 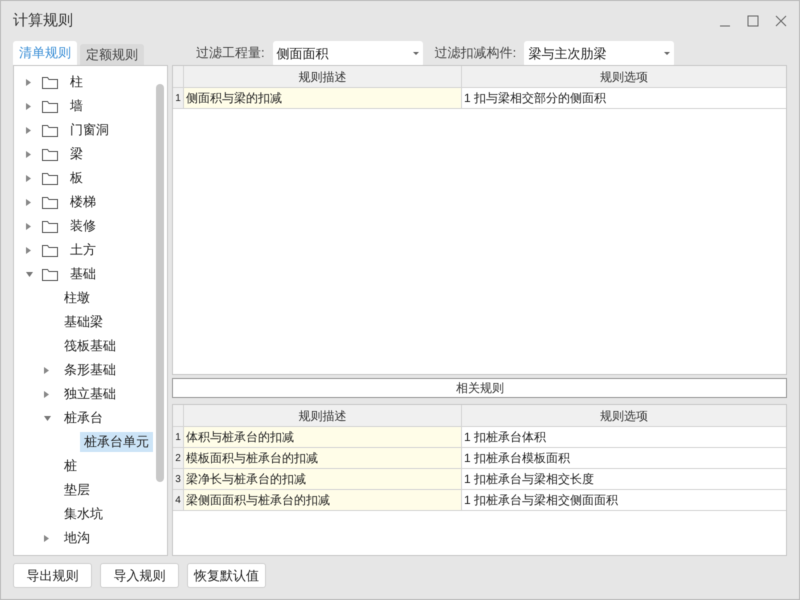 What do you see at coordinates (90, 394) in the screenshot?
I see `tree-item: 独立基础` at bounding box center [90, 394].